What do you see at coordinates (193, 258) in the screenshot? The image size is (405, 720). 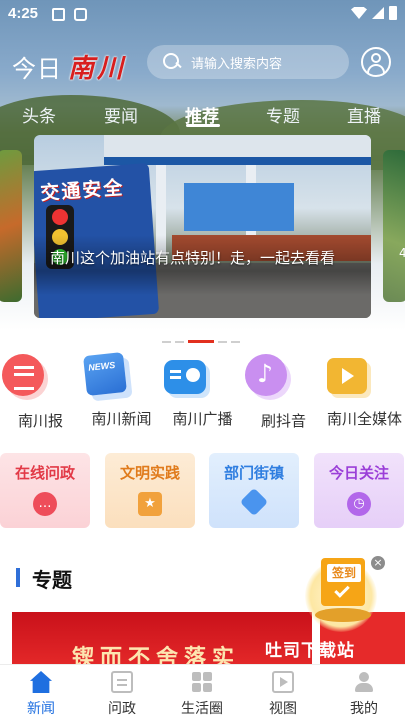 I see `banner-caption: 南川这个加油站有点特别！走，一起去看看` at bounding box center [193, 258].